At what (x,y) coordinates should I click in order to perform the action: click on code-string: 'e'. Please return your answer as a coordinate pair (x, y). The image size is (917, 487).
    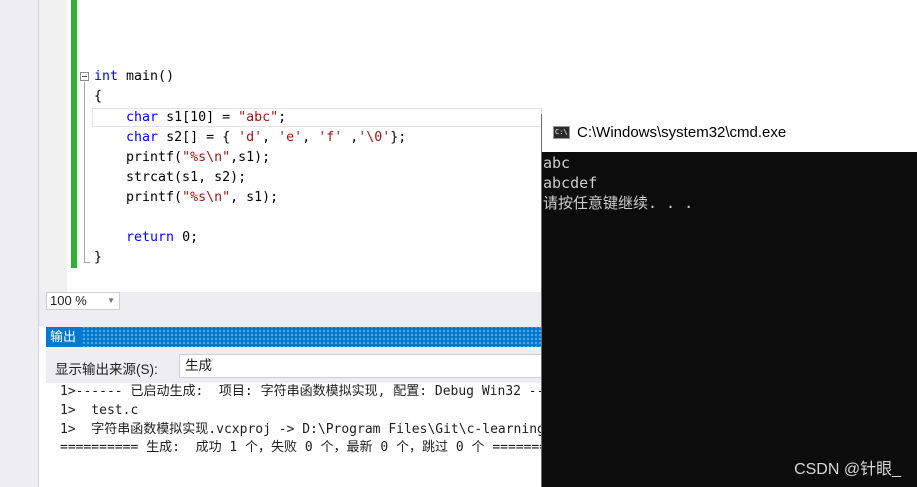
    Looking at the image, I should click on (290, 137).